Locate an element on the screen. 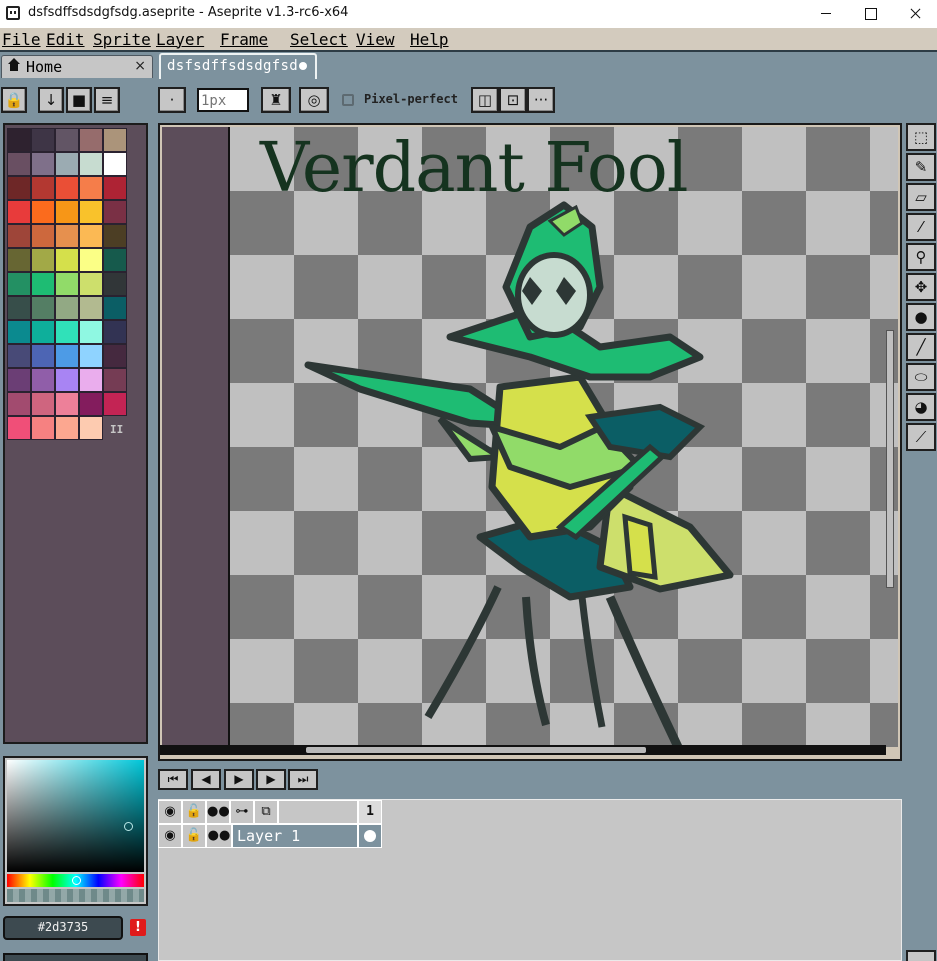  layer-row: ◉ 🔓 ●● Layer 1 is located at coordinates (270, 836).